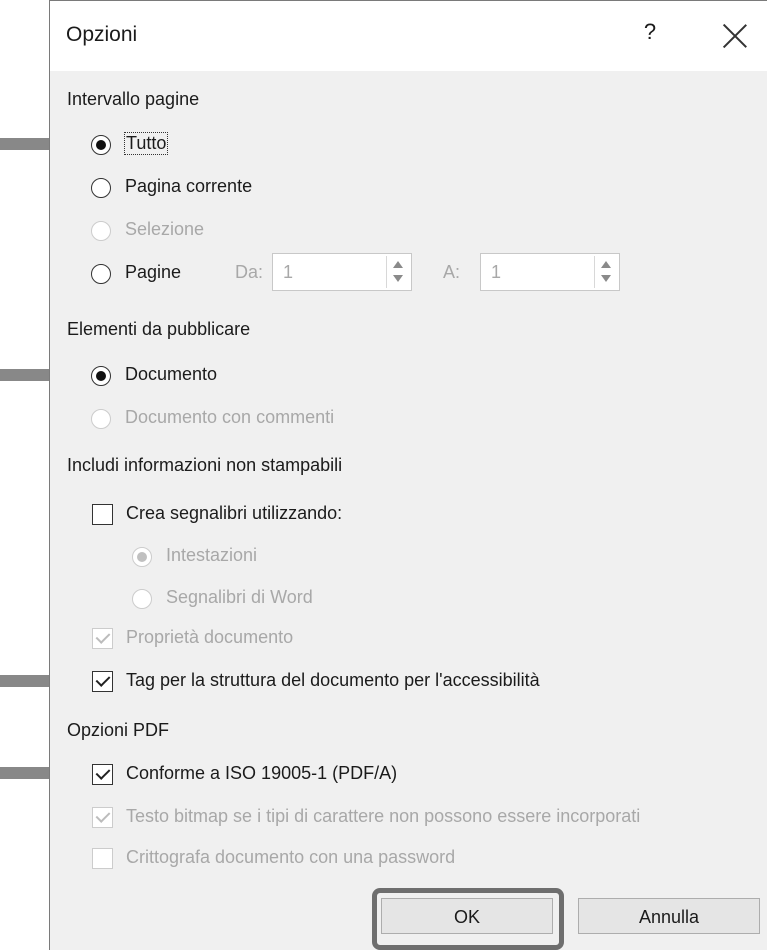 The height and width of the screenshot is (950, 767). Describe the element at coordinates (123, 730) in the screenshot. I see `group-pdf: Opzioni PDF` at that location.